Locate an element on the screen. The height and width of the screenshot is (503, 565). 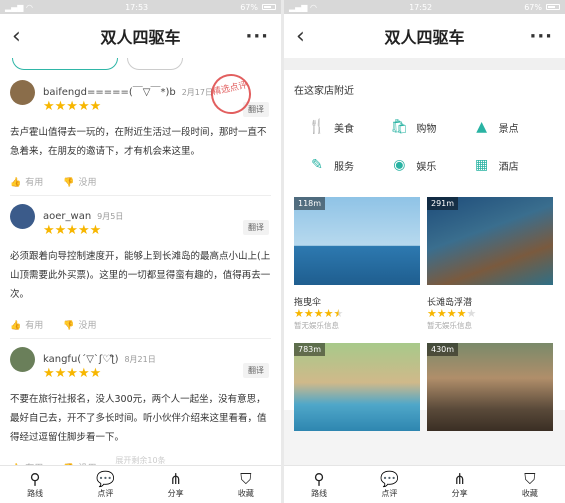
filter-chip-featured is located at coordinates (65, 64).